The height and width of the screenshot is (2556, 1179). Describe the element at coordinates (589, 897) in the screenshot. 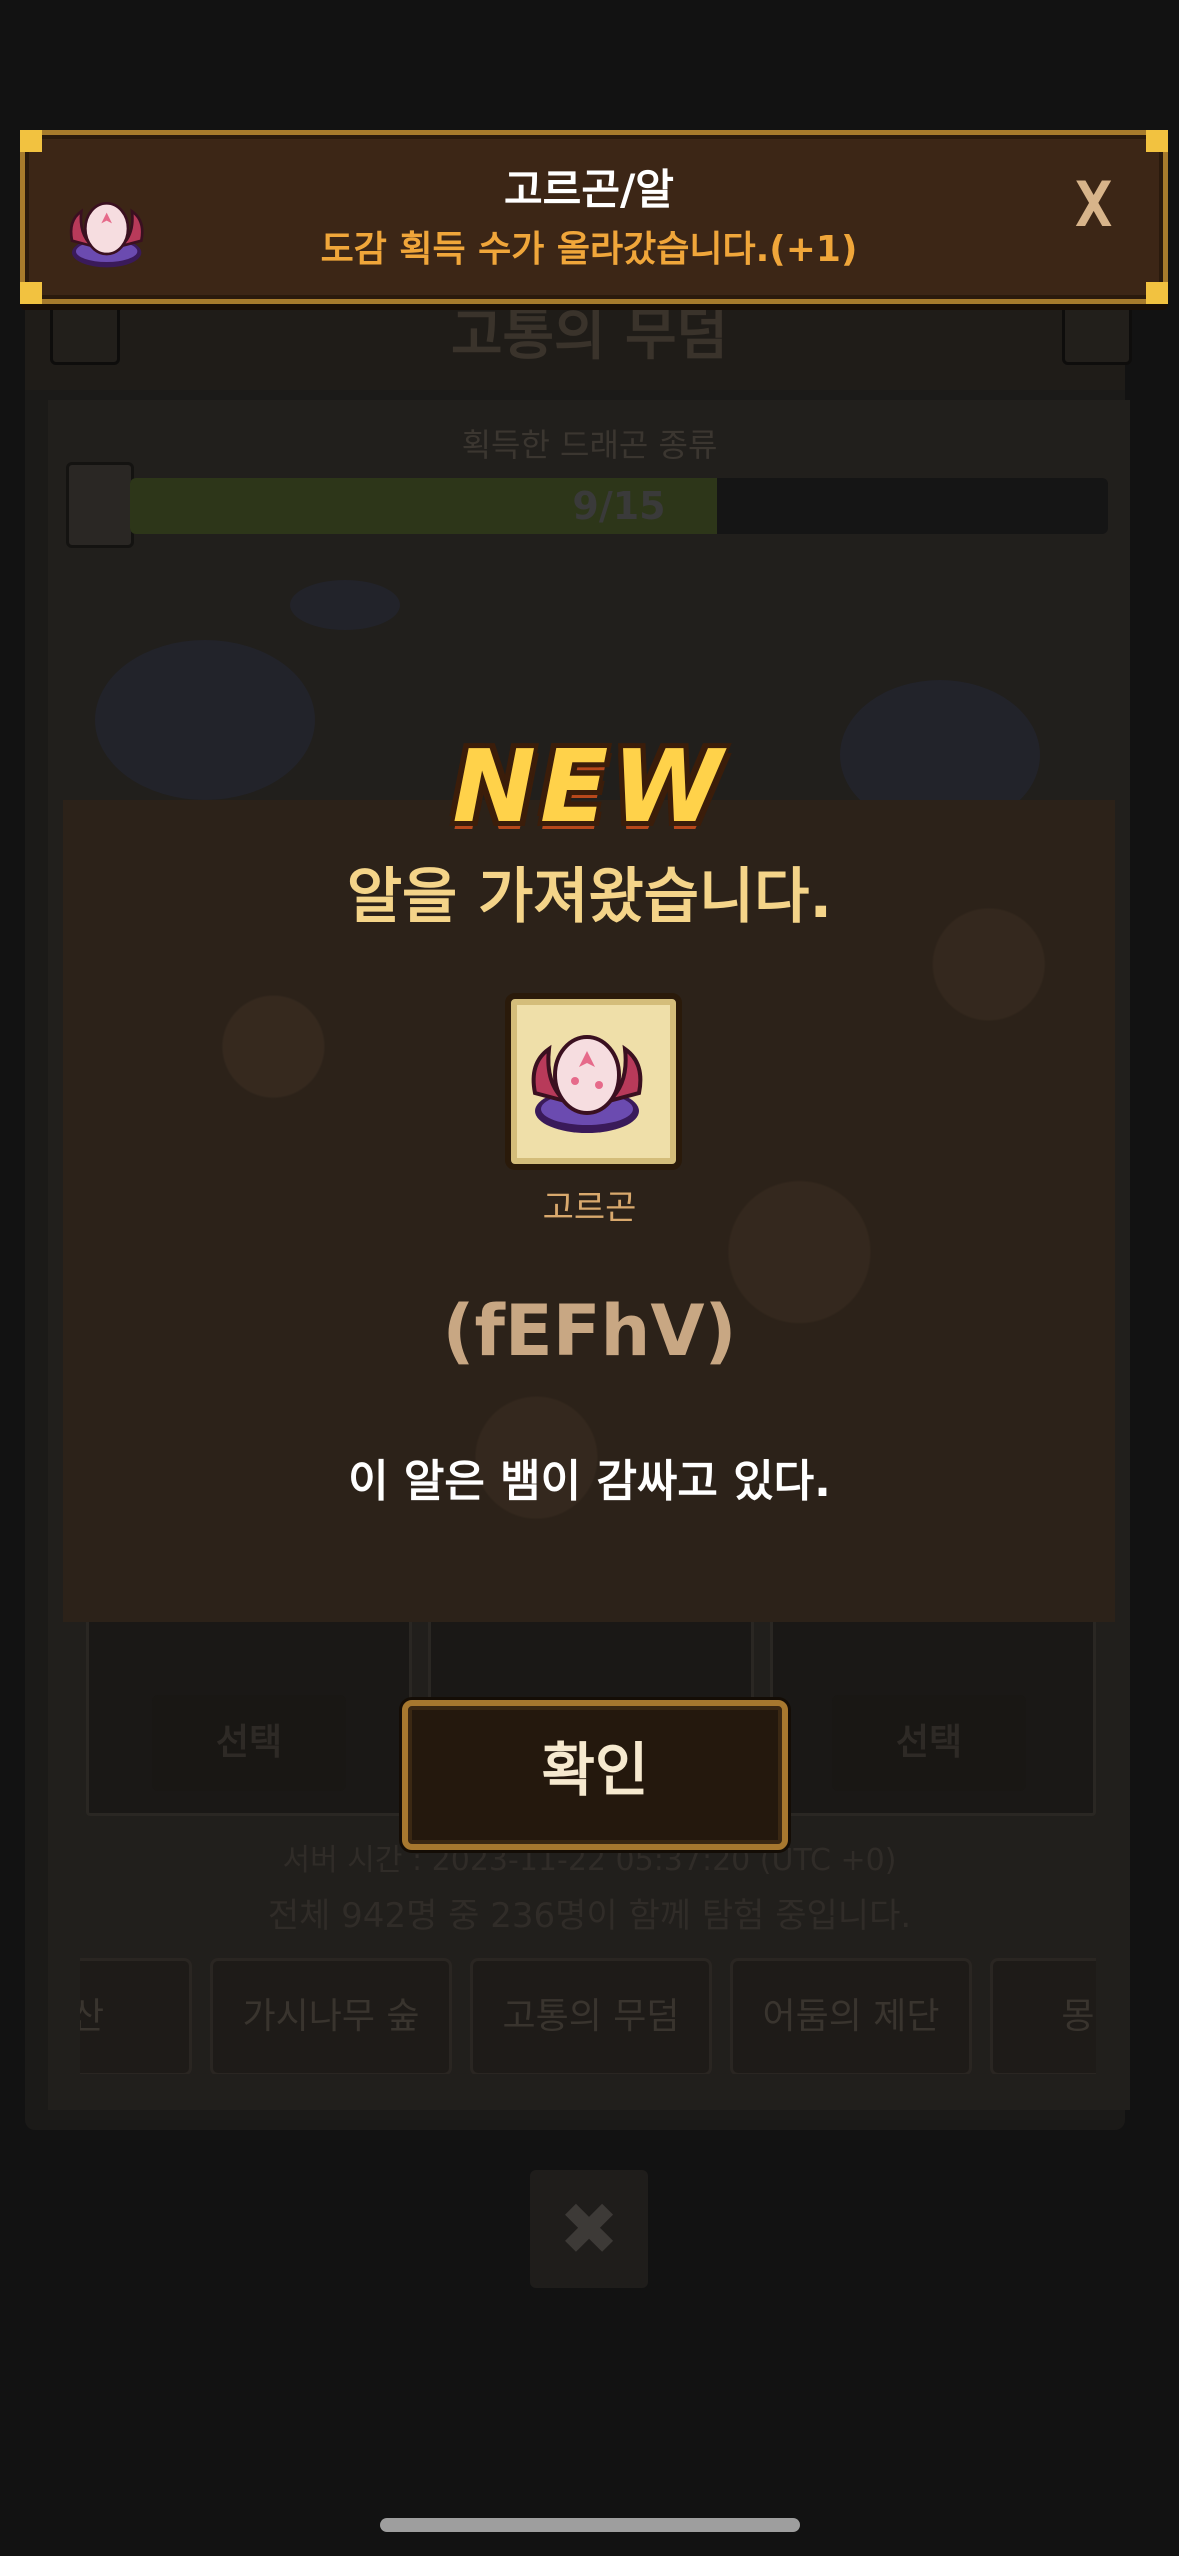

I see `reward-headline: 알을 가져왔습니다.` at that location.